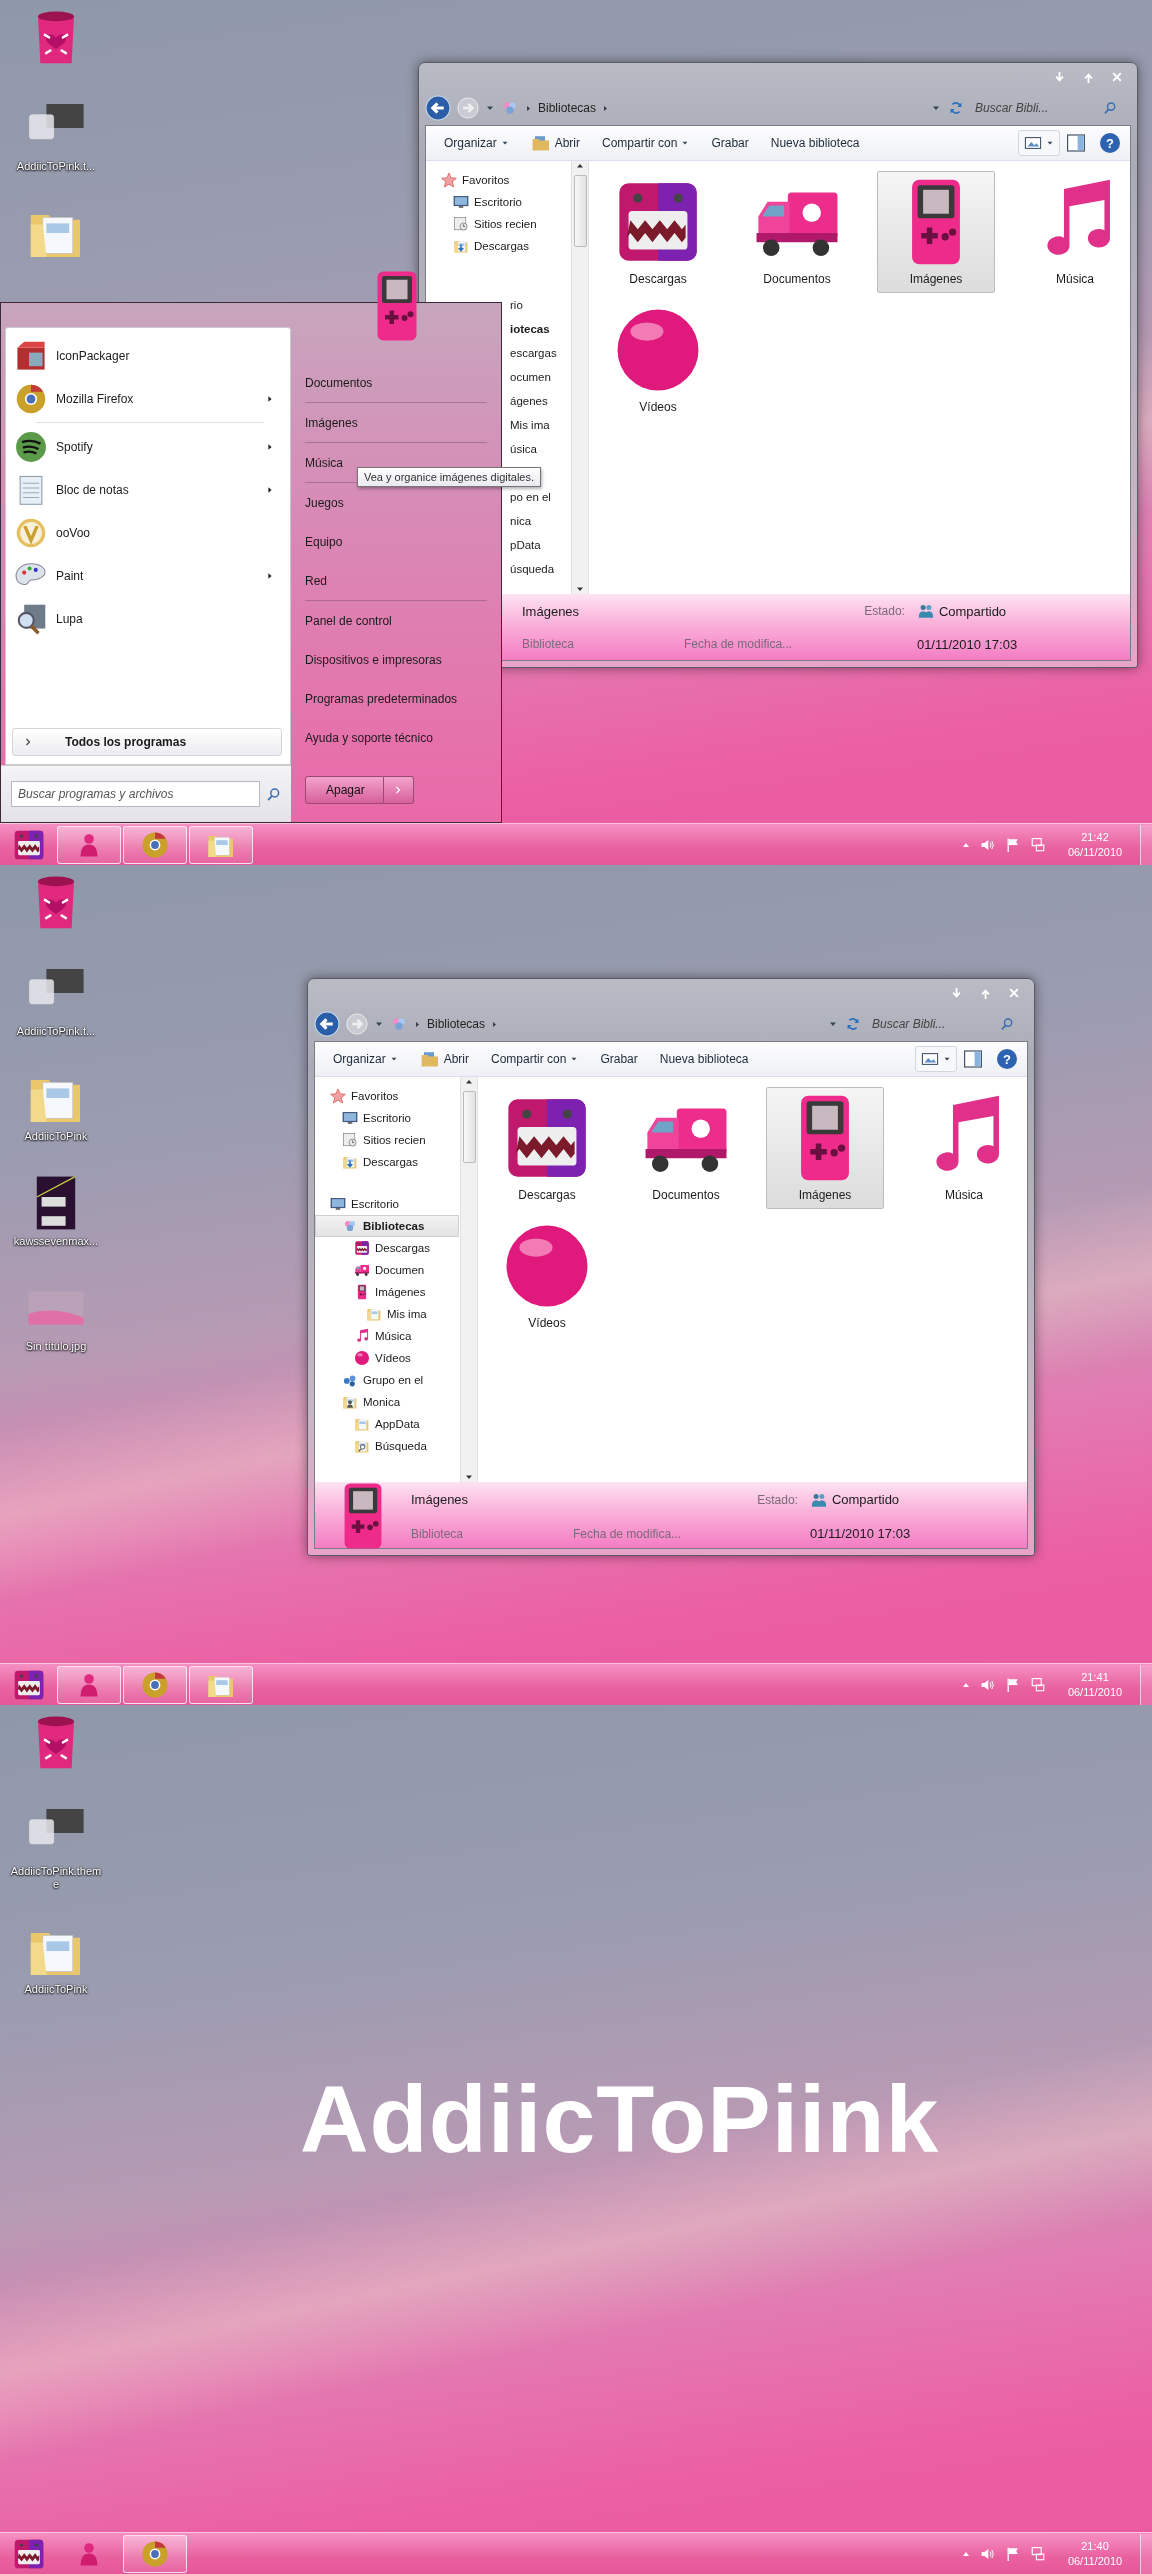  I want to click on nav-item: rio, so click(516, 305).